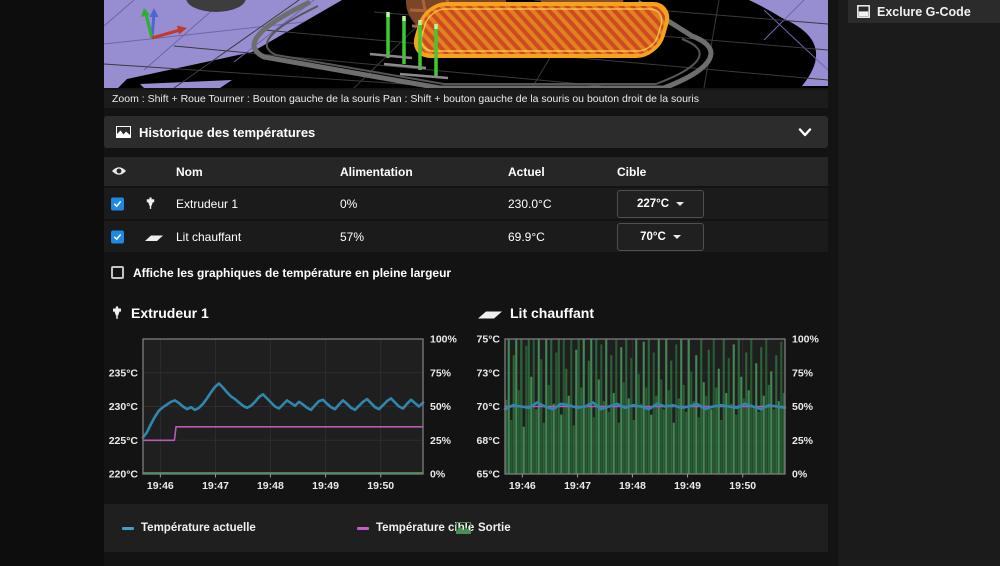 This screenshot has height=566, width=1000. I want to click on svg-text: 65°C, so click(489, 475).